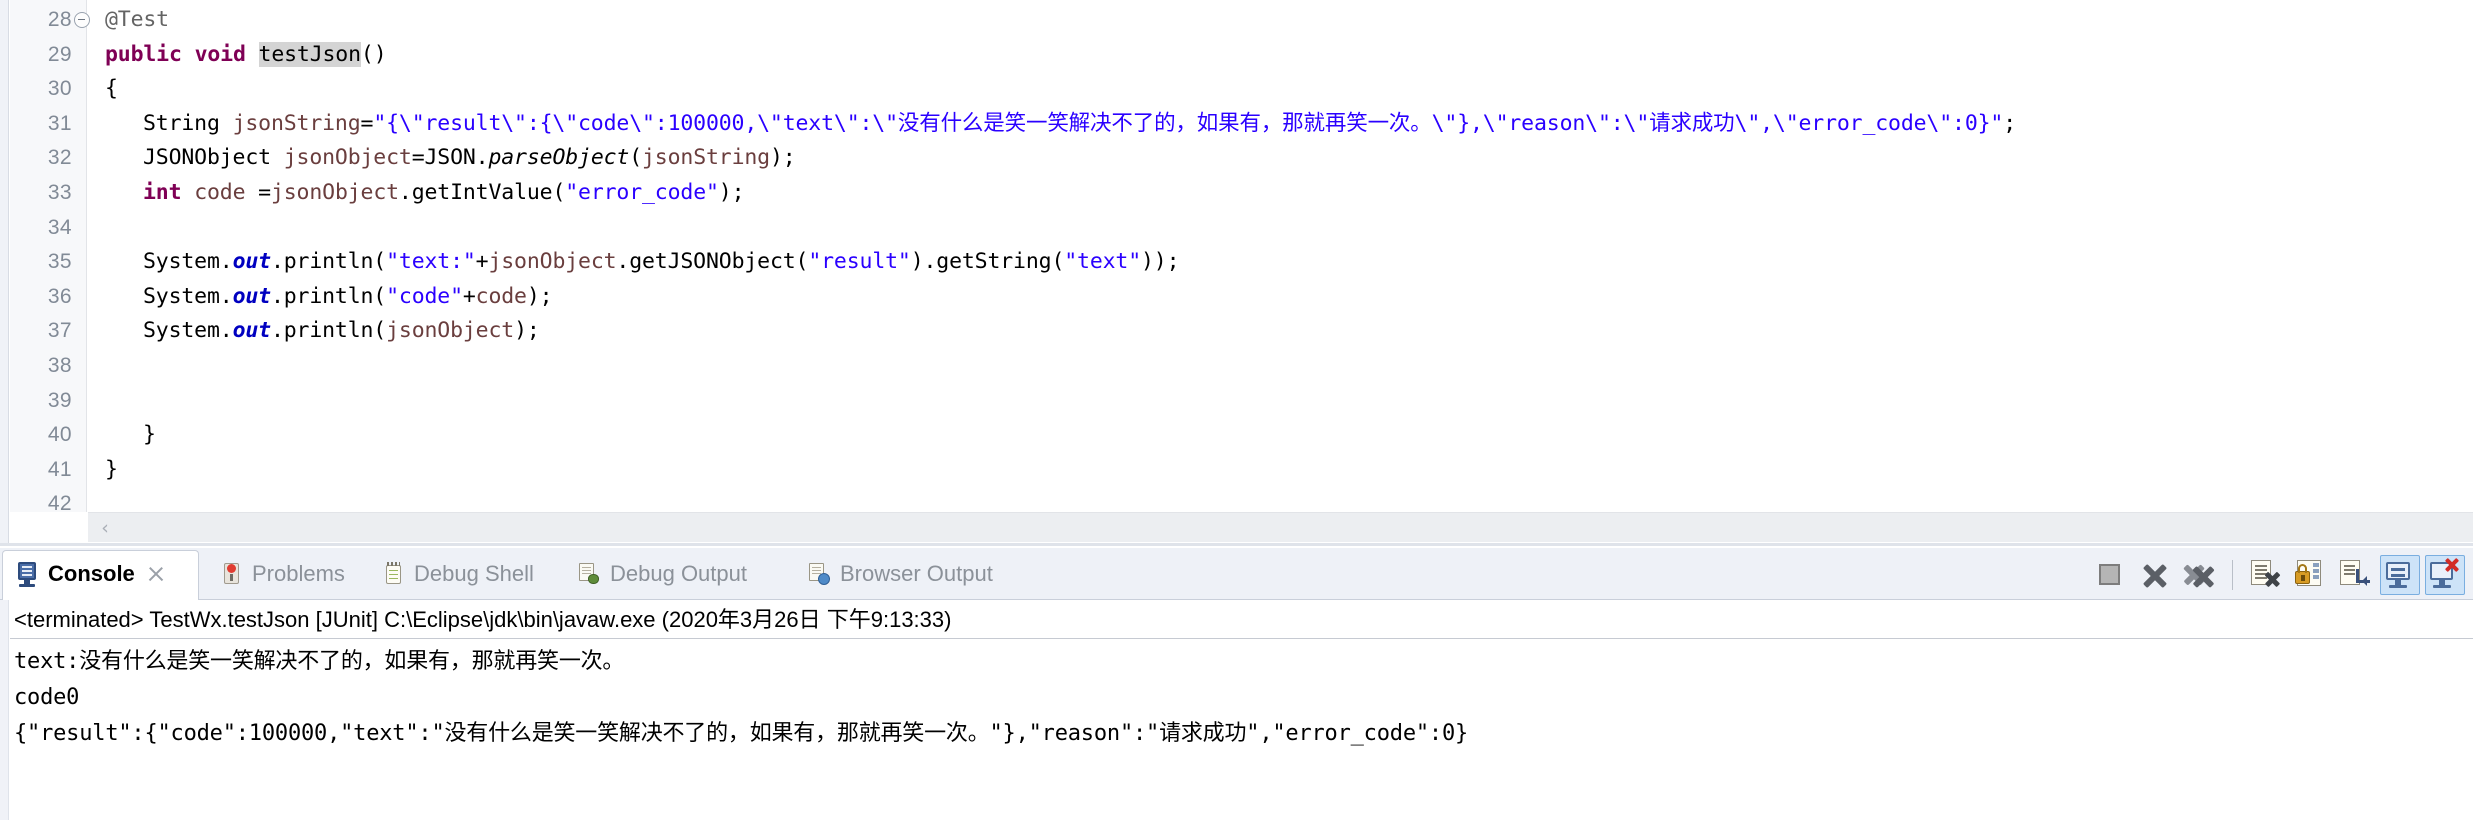 The image size is (2473, 820). Describe the element at coordinates (1236, 89) in the screenshot. I see `code-line: 30 {` at that location.